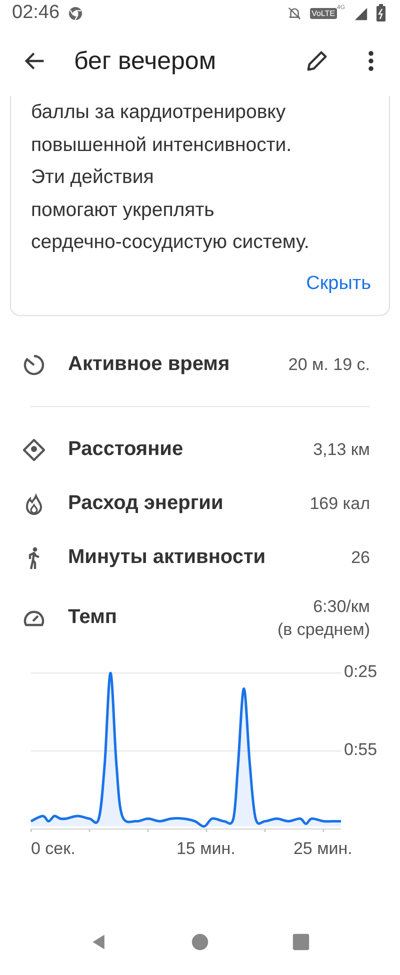 This screenshot has height=975, width=400. Describe the element at coordinates (34, 450) in the screenshot. I see `location-pin-icon` at that location.